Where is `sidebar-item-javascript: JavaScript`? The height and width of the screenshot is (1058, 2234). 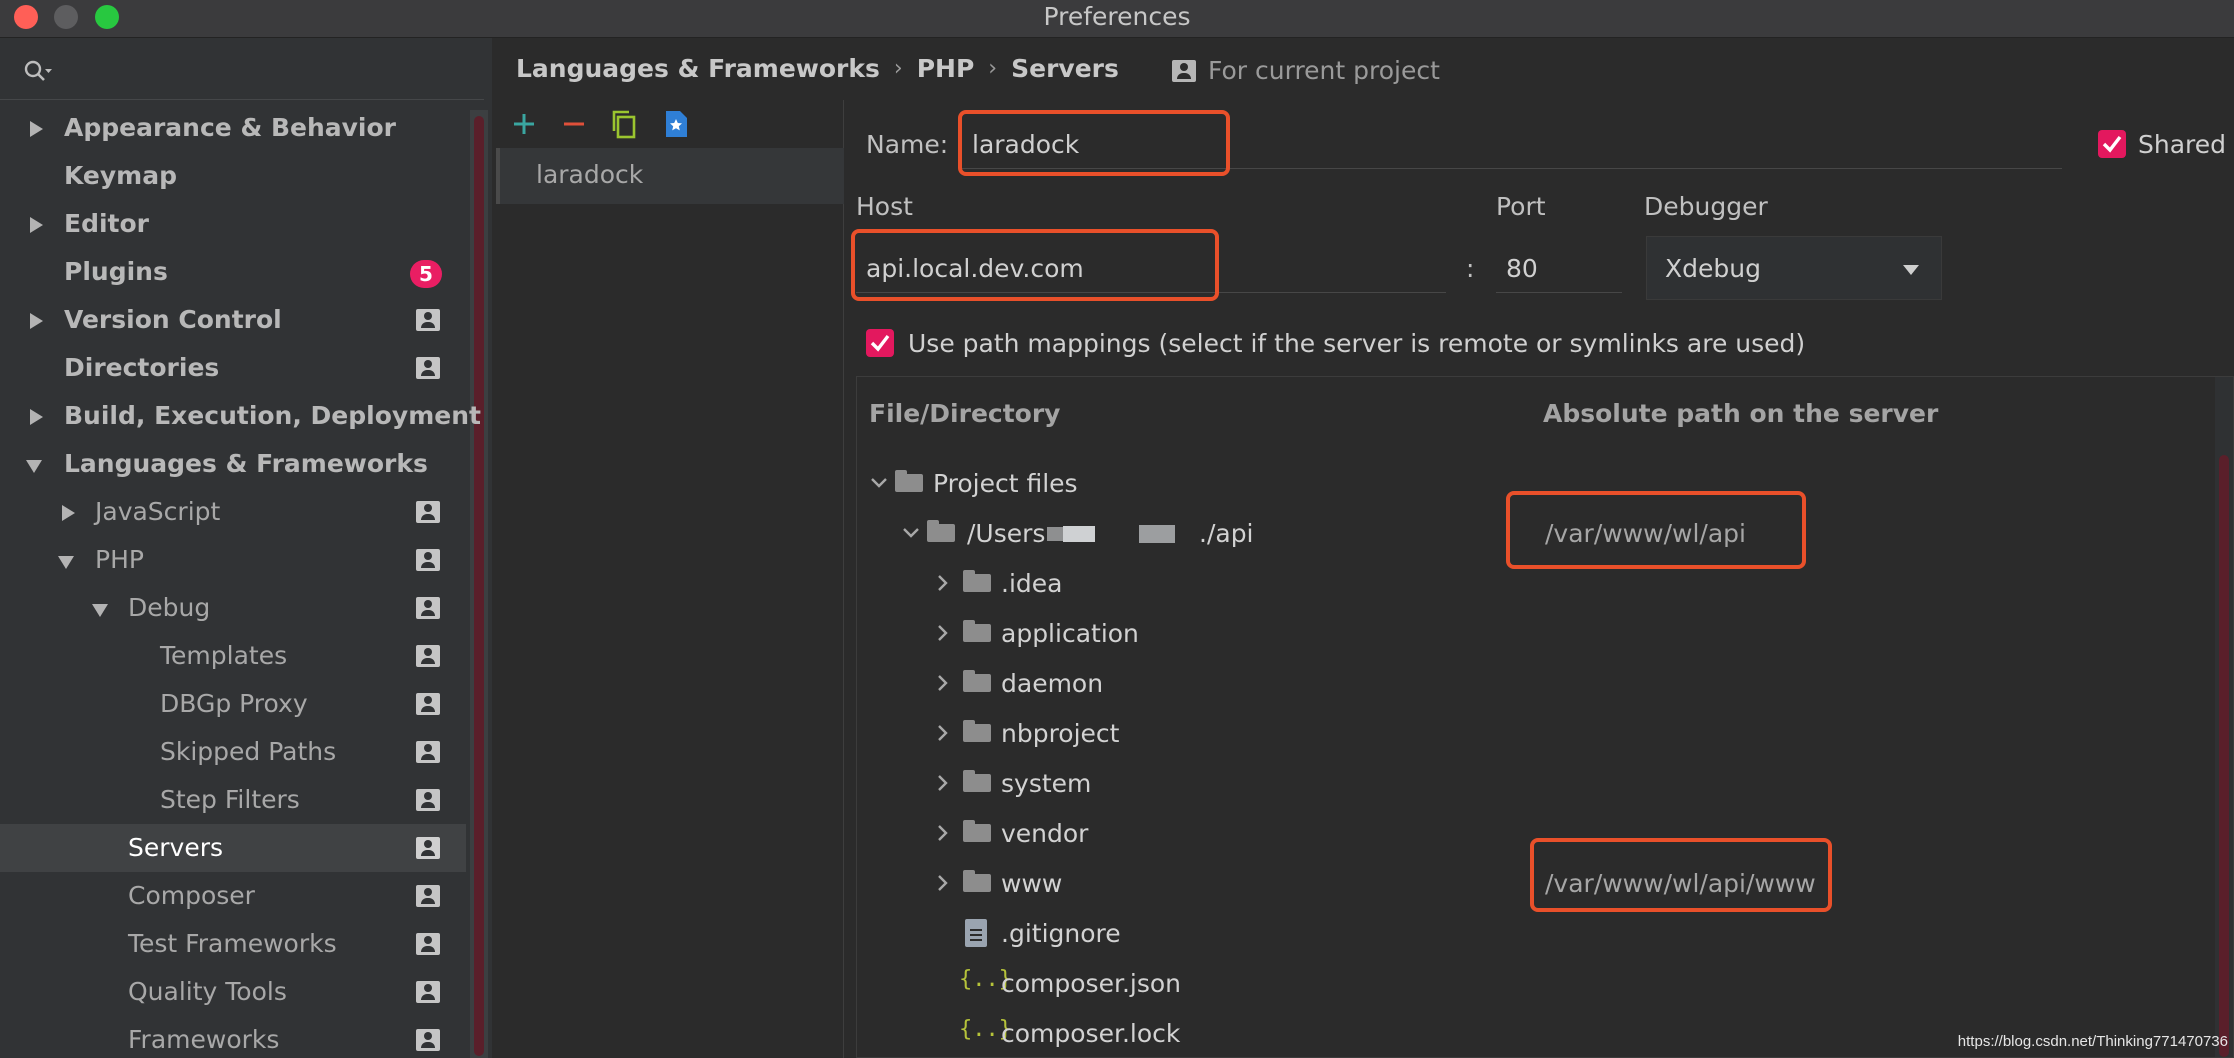 sidebar-item-javascript: JavaScript is located at coordinates (233, 512).